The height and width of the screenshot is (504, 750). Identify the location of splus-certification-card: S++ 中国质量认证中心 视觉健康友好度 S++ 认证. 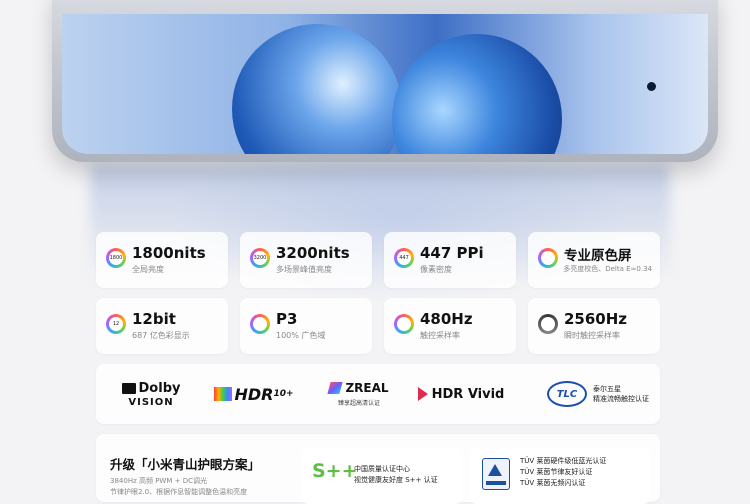
(382, 476).